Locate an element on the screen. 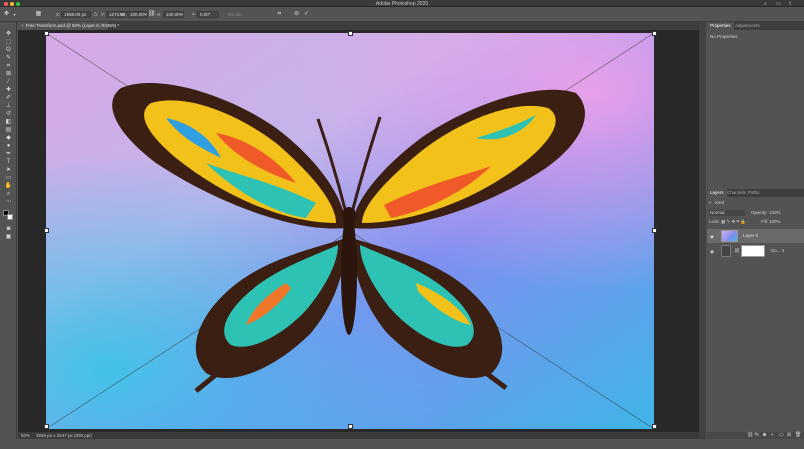  history-brush-tool-icon: ↺ is located at coordinates (8, 114).